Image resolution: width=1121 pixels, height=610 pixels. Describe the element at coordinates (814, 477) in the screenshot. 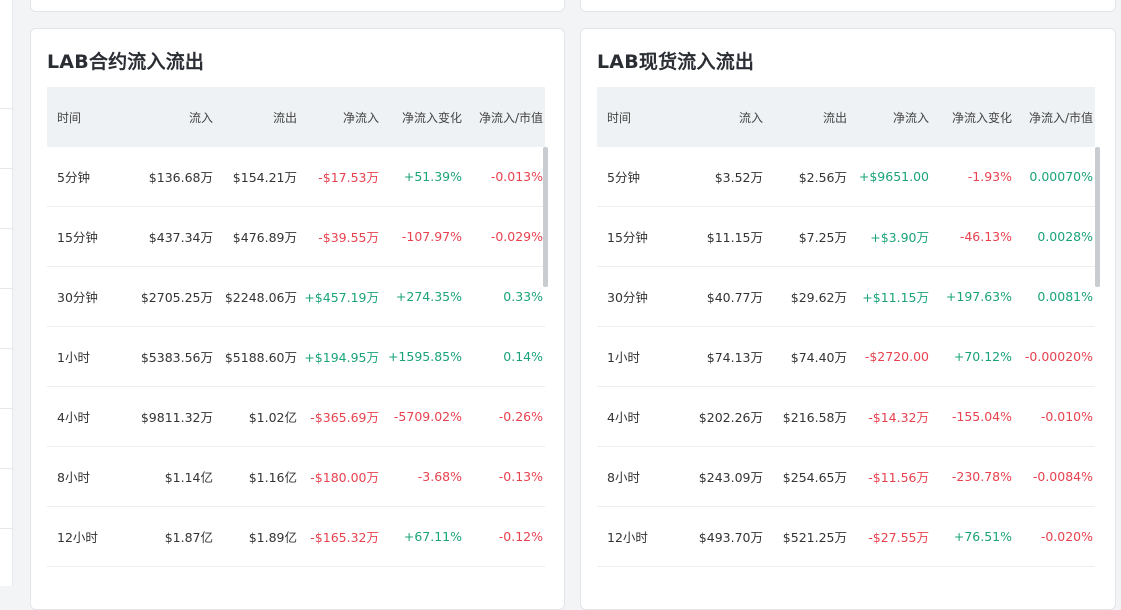

I see `outflow-cell: $254.65万` at that location.